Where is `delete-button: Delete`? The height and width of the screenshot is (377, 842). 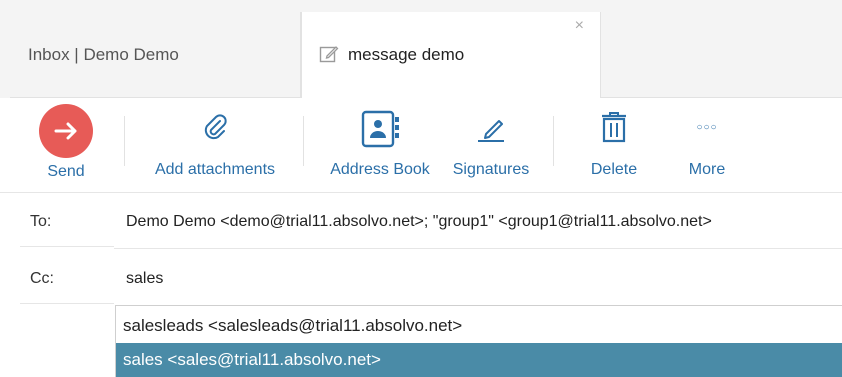 delete-button: Delete is located at coordinates (614, 145).